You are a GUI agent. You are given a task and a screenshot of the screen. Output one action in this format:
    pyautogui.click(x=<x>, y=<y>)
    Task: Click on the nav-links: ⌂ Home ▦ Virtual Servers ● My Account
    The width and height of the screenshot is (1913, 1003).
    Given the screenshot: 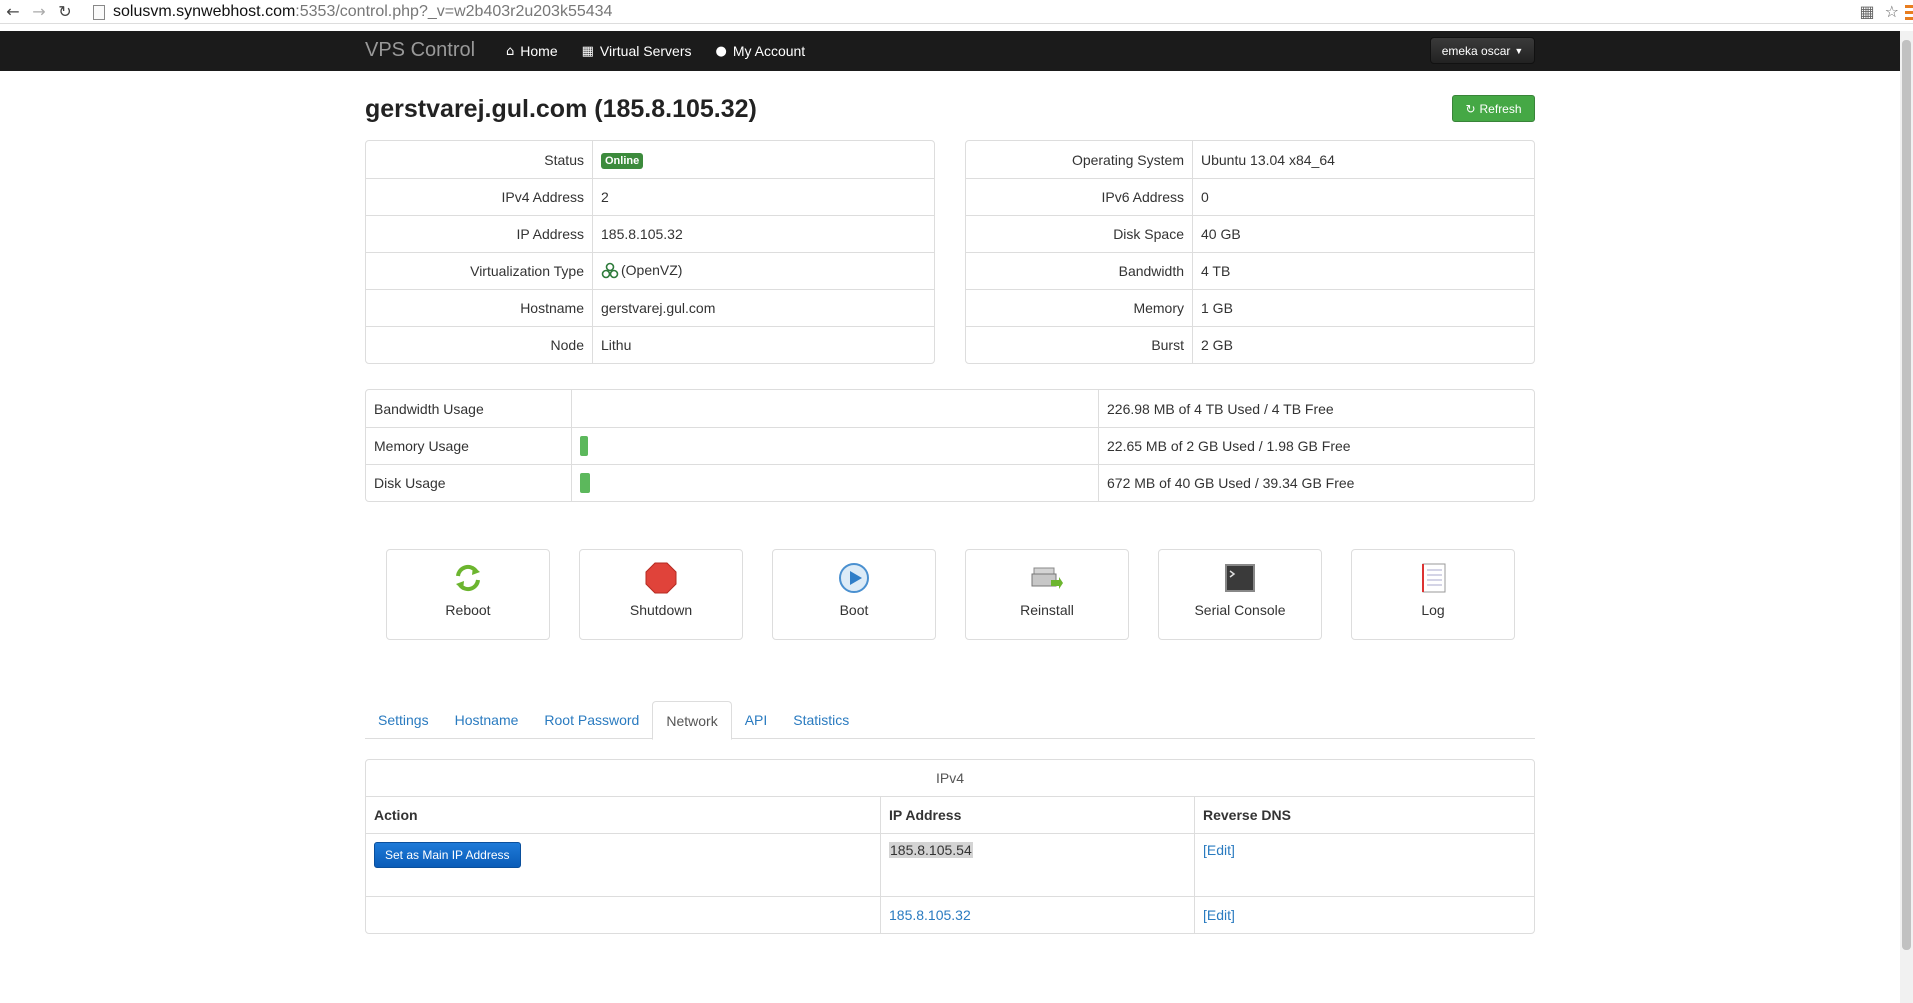 What is the action you would take?
    pyautogui.click(x=655, y=51)
    